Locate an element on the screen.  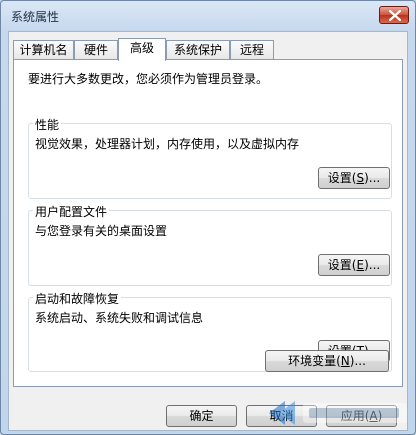
user-profile-legend: 用户配置文件 is located at coordinates (71, 211).